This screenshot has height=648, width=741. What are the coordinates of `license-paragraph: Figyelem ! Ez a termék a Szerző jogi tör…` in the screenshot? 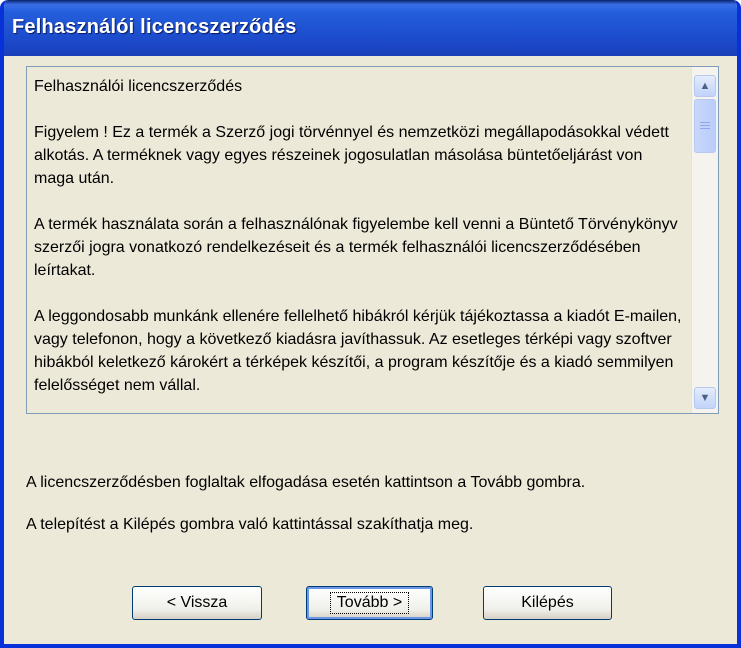 It's located at (351, 155).